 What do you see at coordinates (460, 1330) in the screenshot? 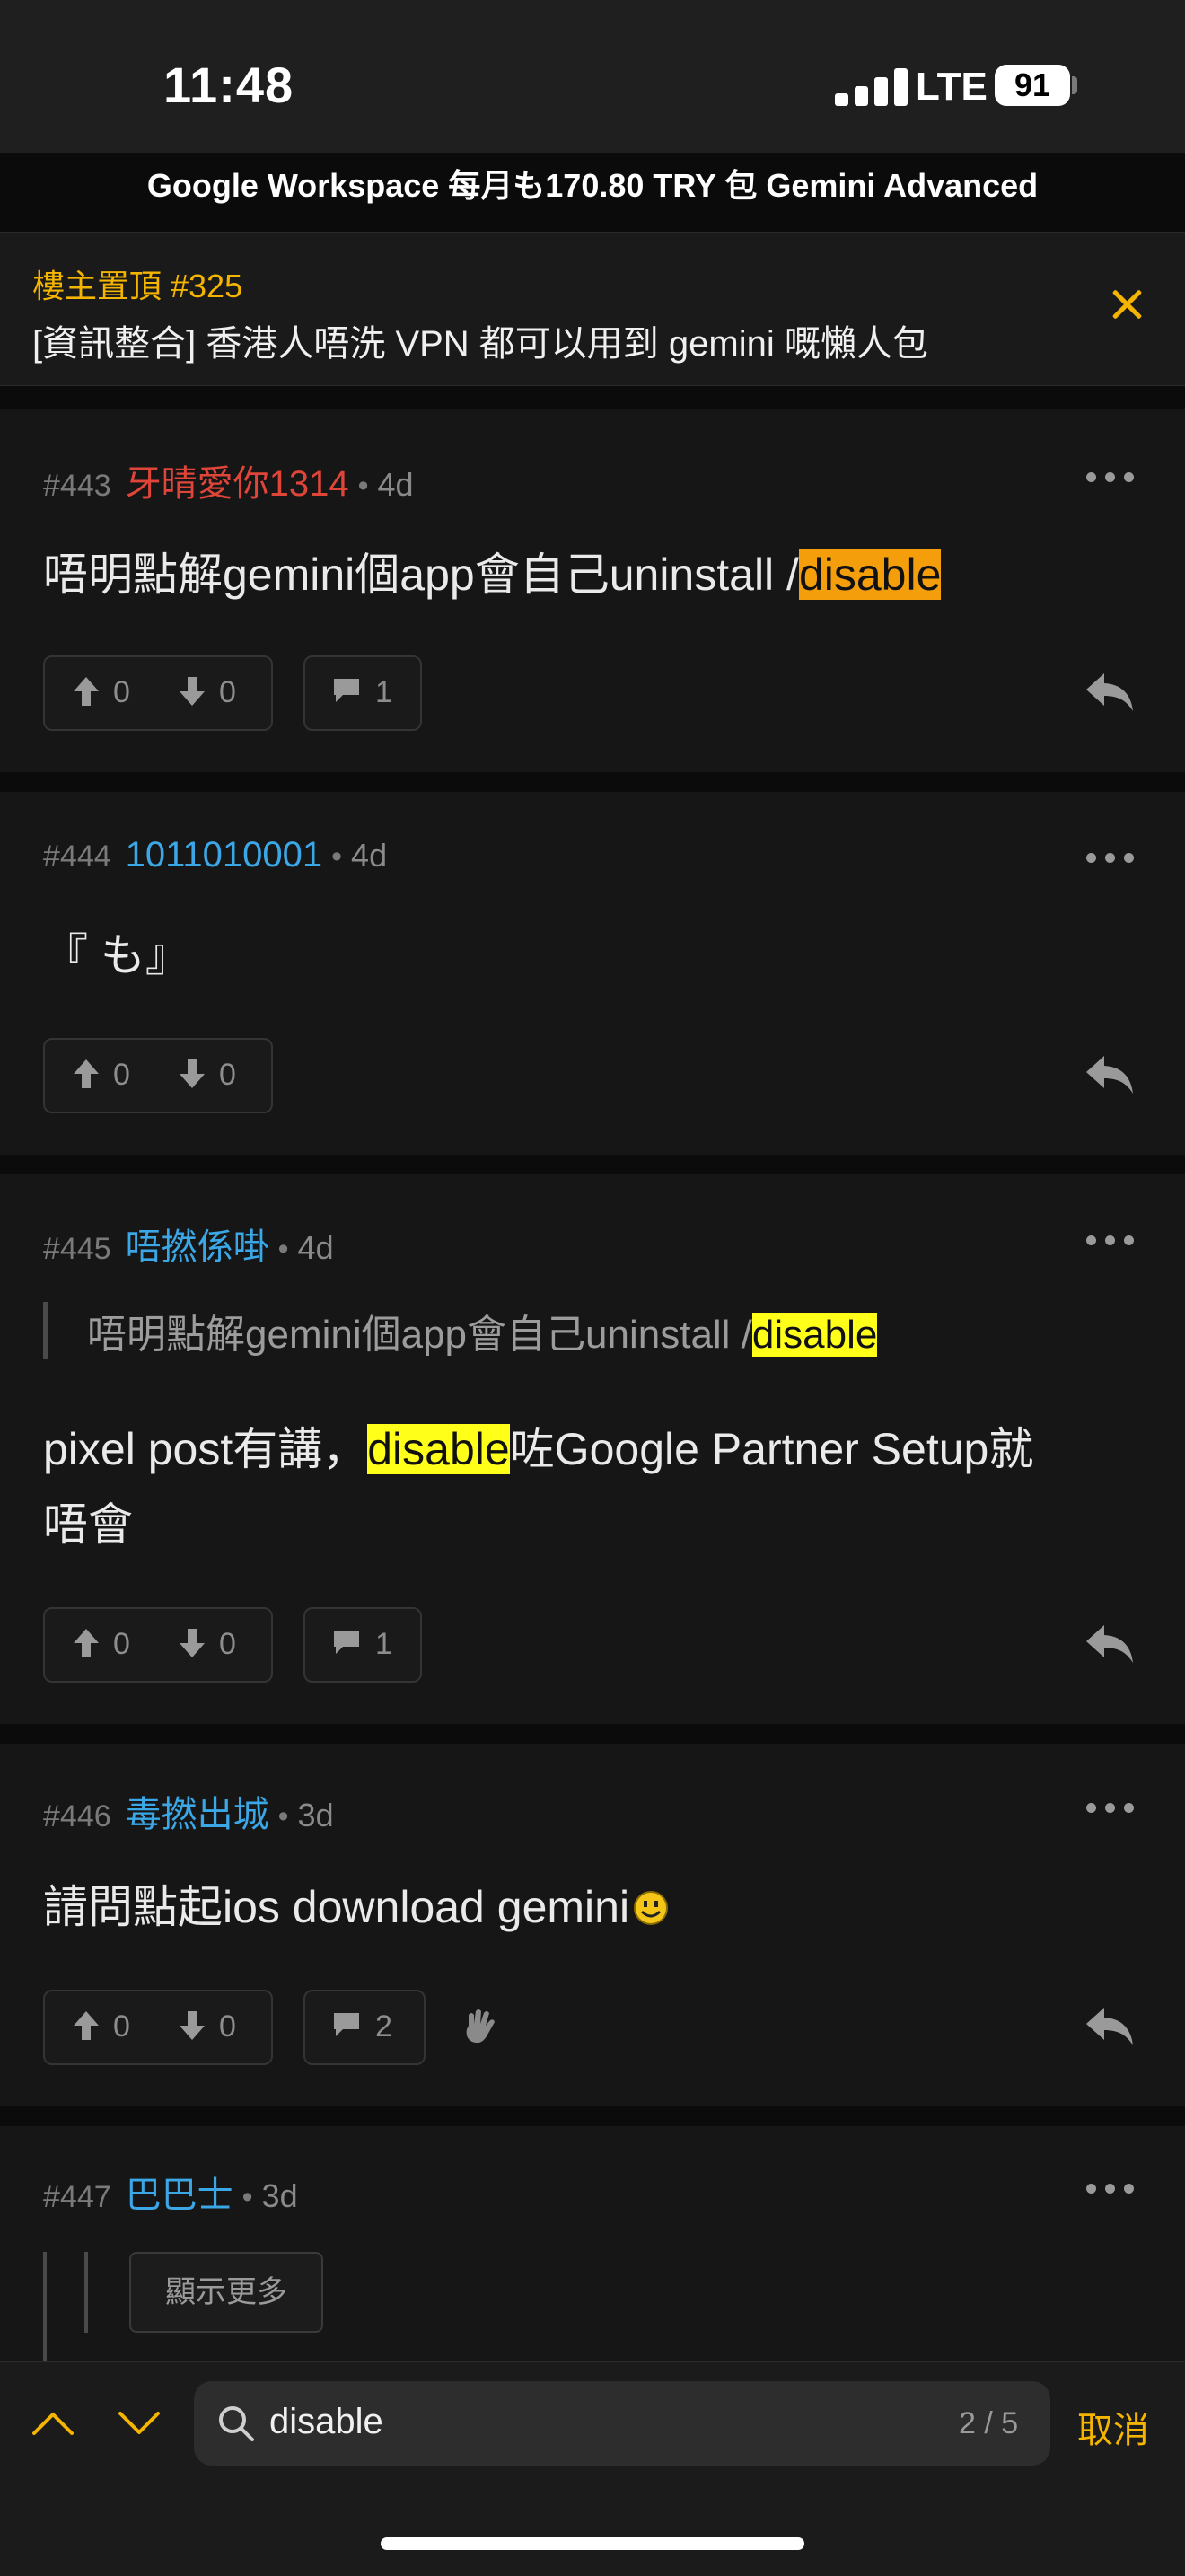
I see `quoted-post: 唔明點解gemini個app會自己uninstall /disable` at bounding box center [460, 1330].